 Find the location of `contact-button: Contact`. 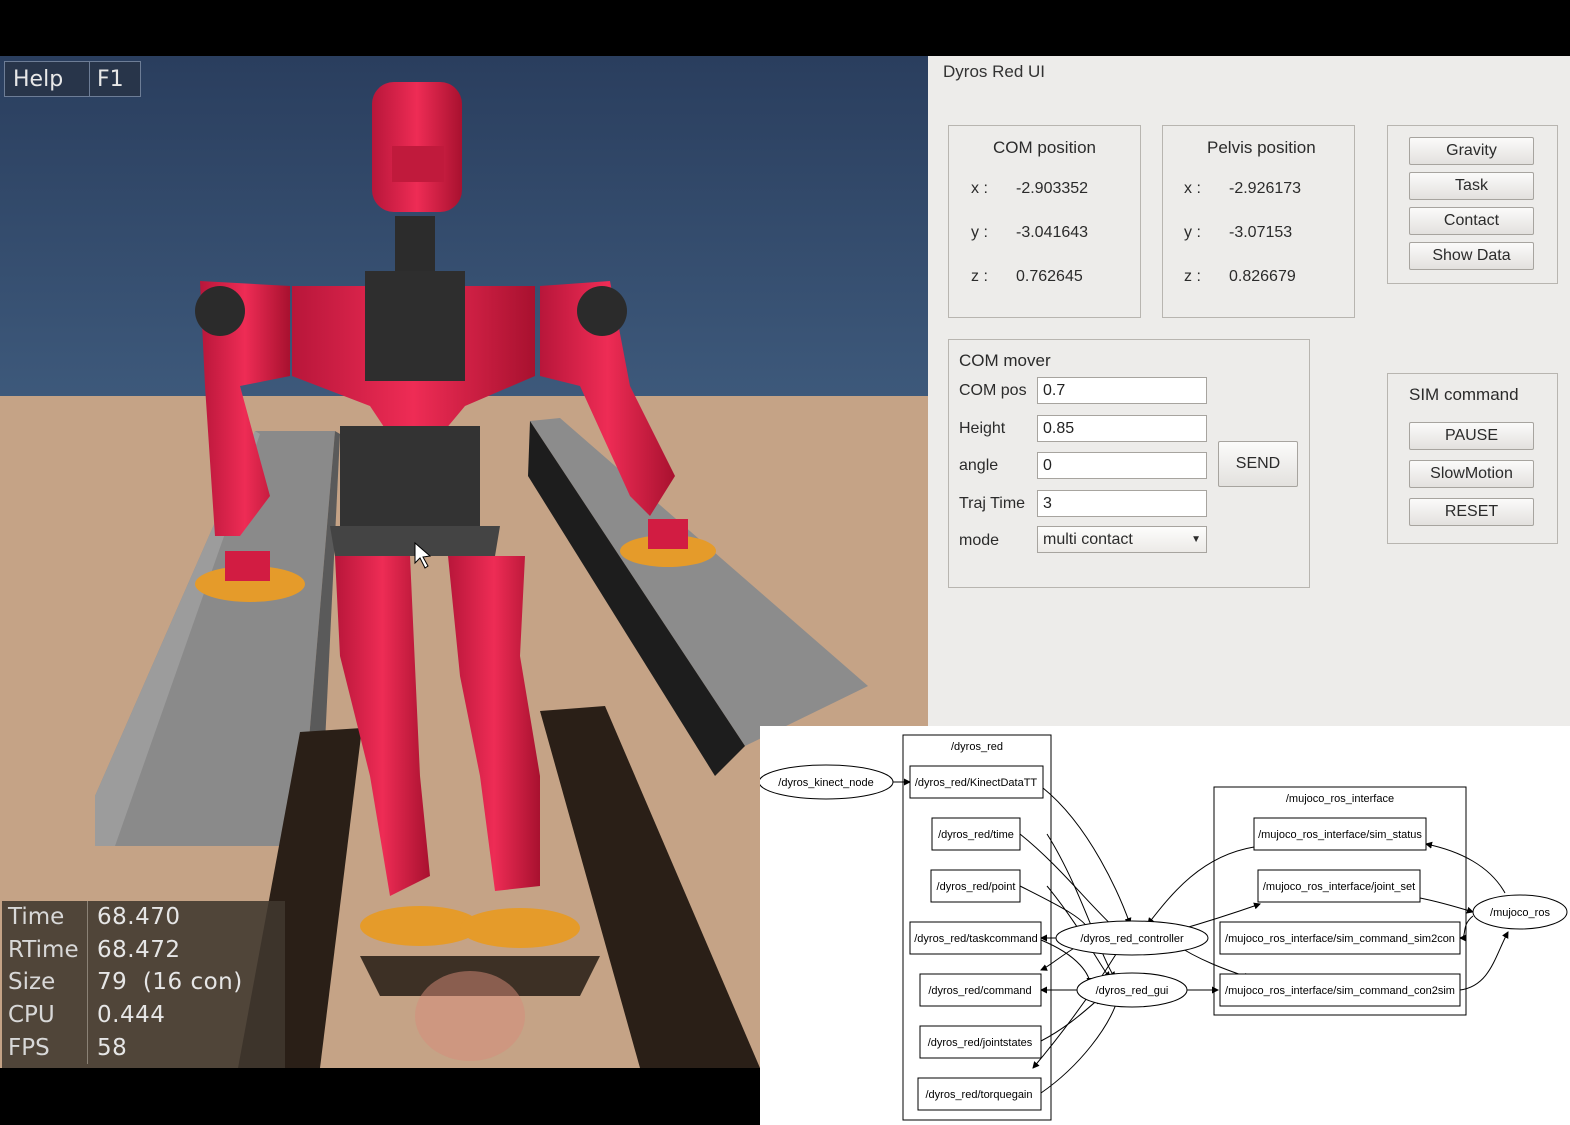

contact-button: Contact is located at coordinates (1471, 221).